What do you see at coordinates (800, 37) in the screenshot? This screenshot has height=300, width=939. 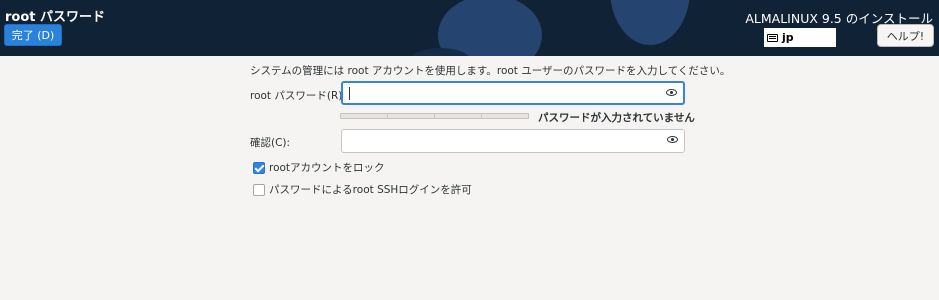 I see `keyboard-layout-indicator: jp` at bounding box center [800, 37].